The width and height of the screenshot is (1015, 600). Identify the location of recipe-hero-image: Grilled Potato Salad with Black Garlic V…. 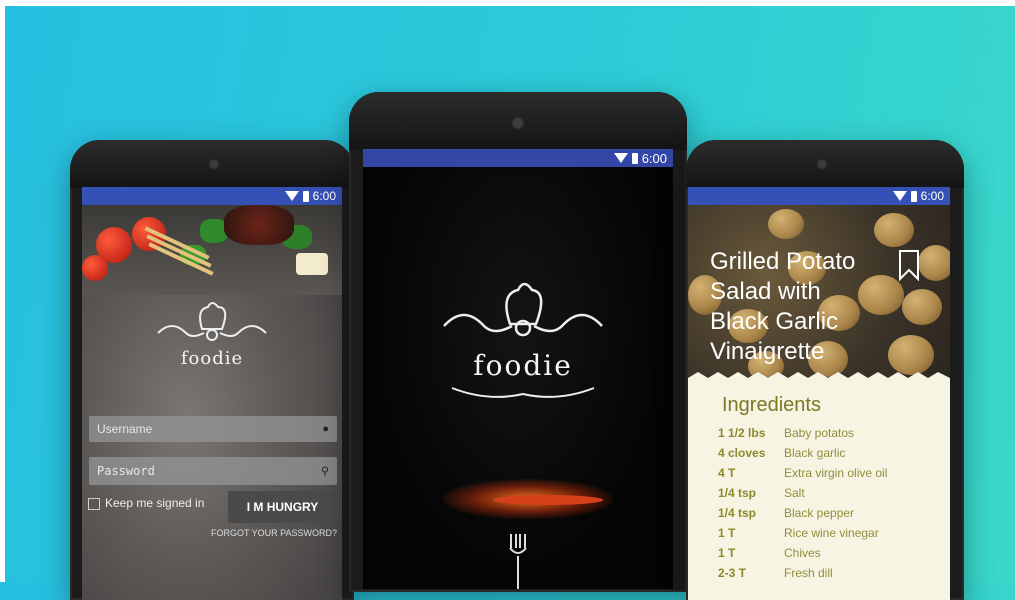
(819, 293).